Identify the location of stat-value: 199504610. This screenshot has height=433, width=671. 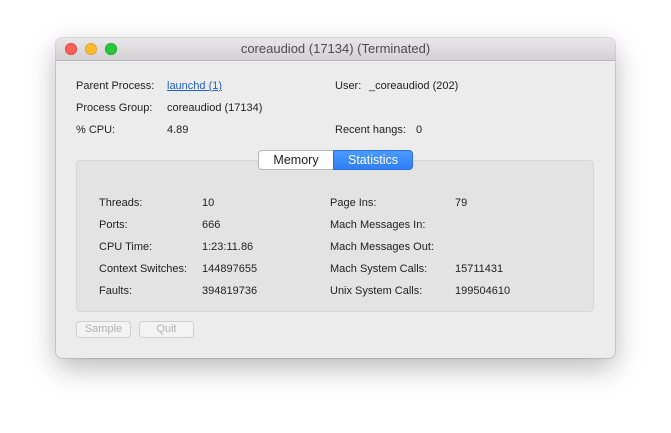
(483, 291).